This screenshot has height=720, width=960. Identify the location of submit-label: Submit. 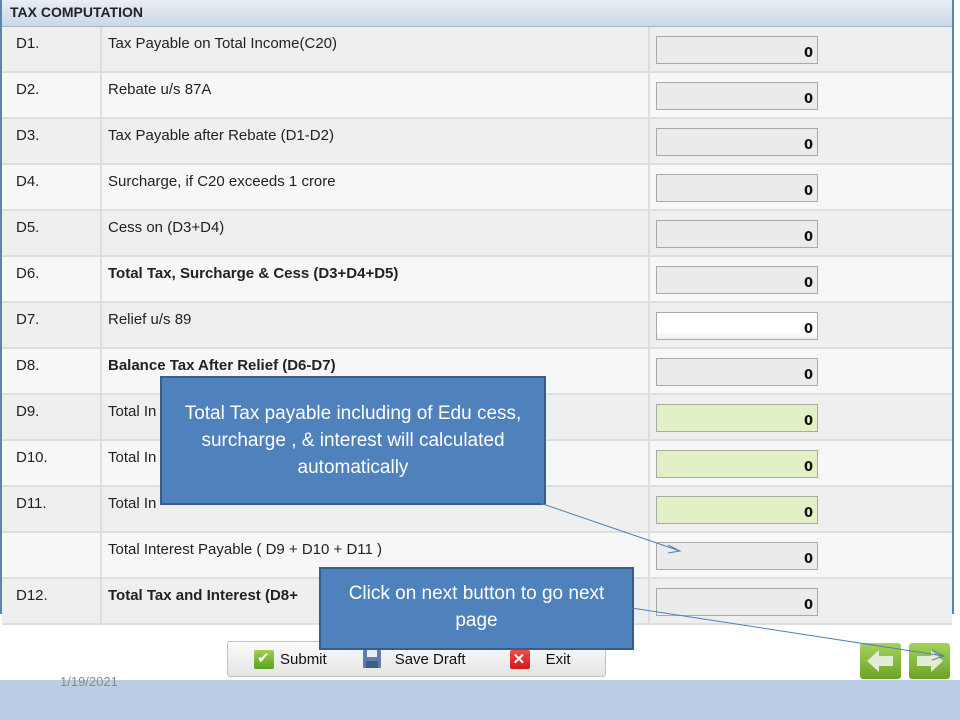
(303, 659).